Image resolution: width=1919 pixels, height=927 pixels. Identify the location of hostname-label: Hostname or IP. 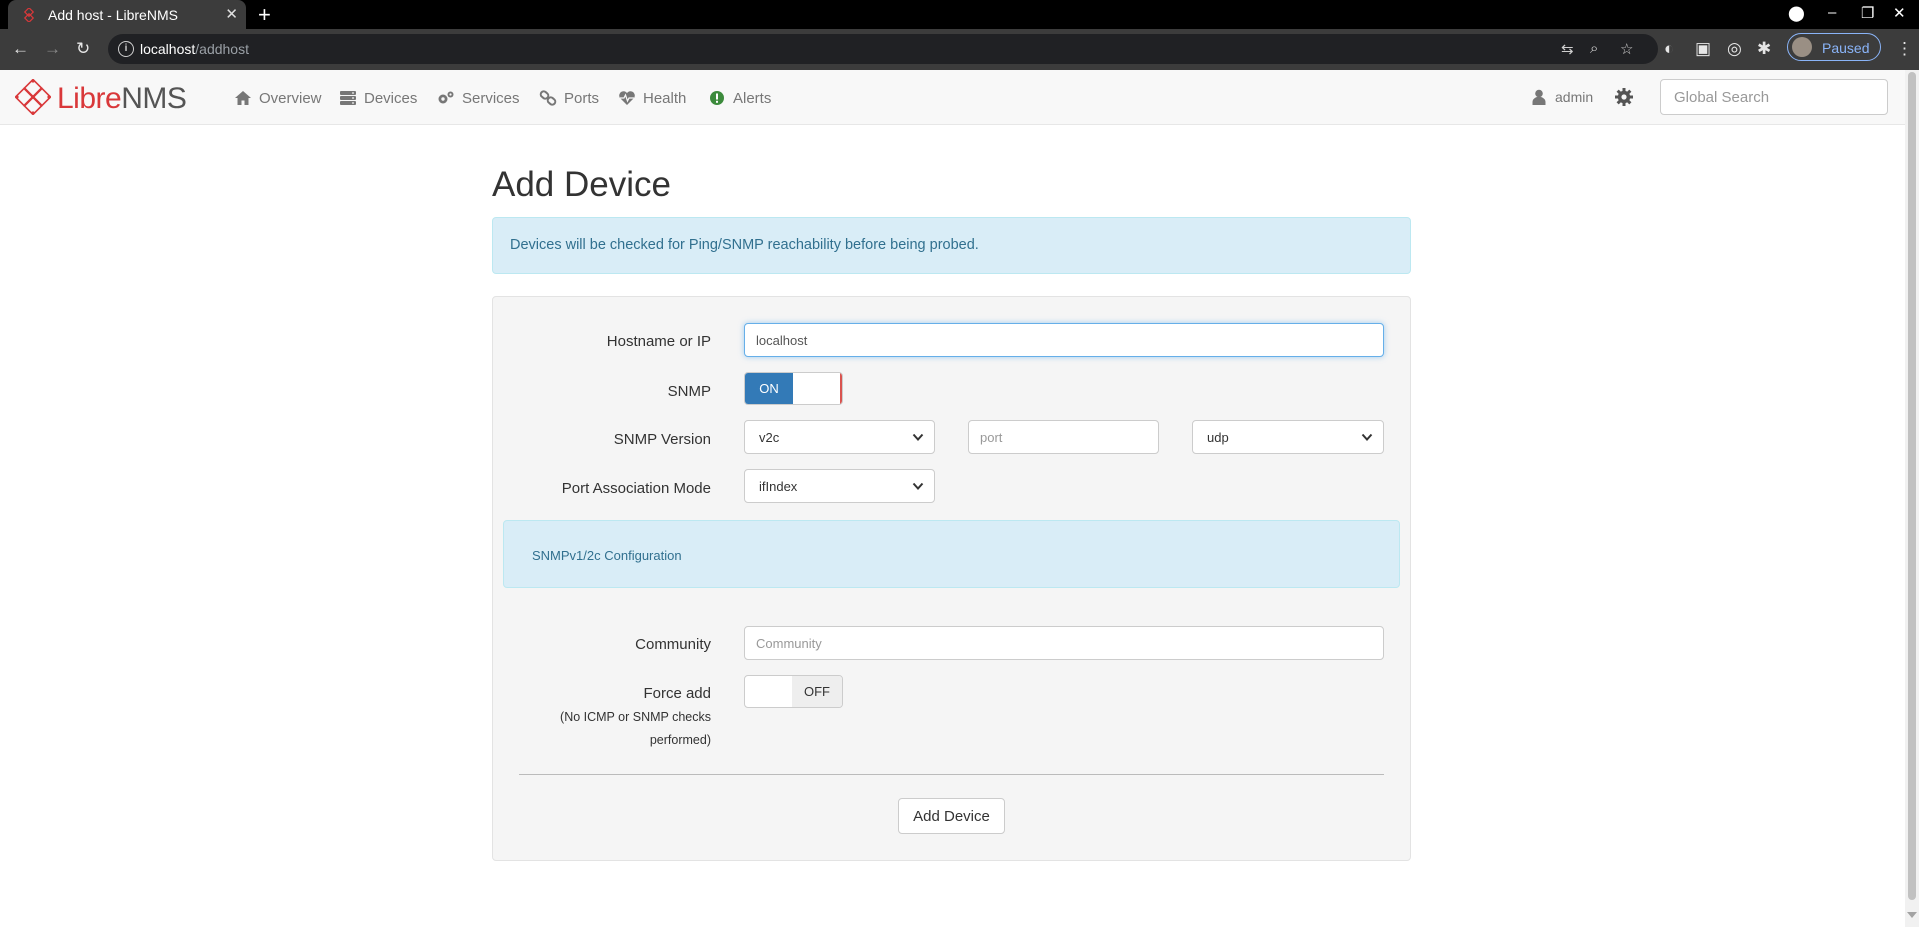
(658, 341).